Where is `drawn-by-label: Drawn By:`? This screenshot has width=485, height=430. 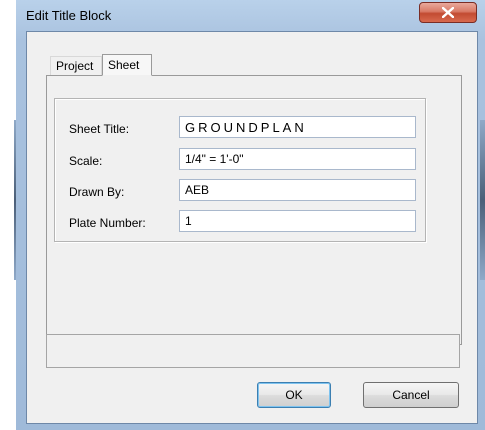 drawn-by-label: Drawn By: is located at coordinates (97, 192).